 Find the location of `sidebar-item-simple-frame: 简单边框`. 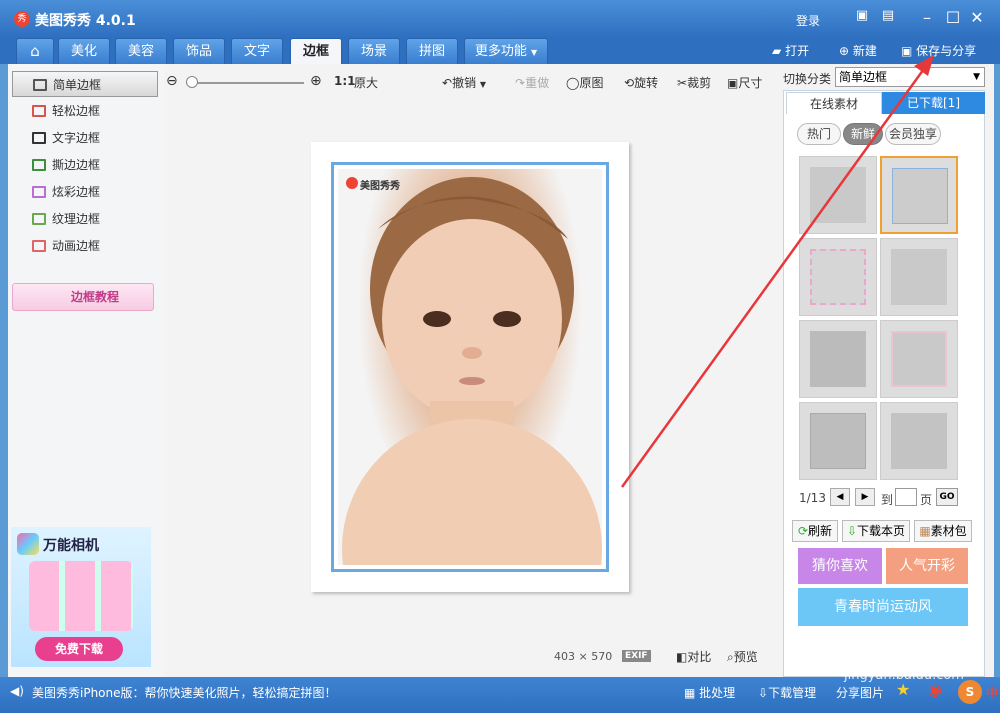

sidebar-item-simple-frame: 简单边框 is located at coordinates (85, 84).